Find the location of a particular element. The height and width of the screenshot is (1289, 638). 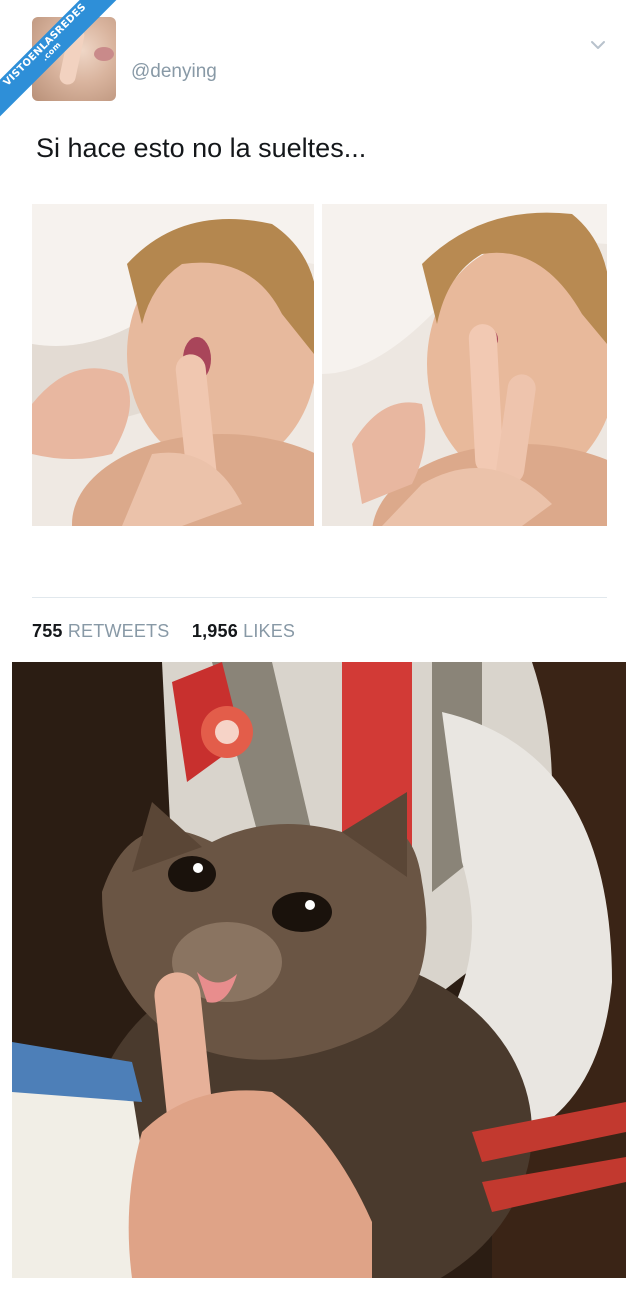

divider is located at coordinates (319, 597).